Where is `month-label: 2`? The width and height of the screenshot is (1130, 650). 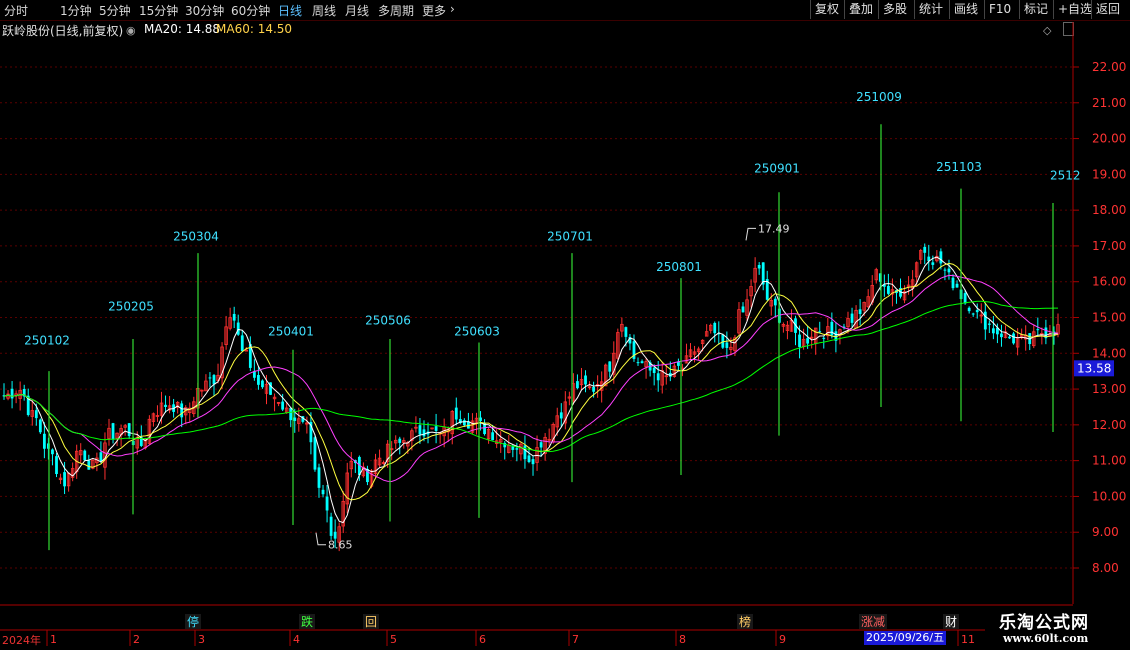
month-label: 2 is located at coordinates (136, 639).